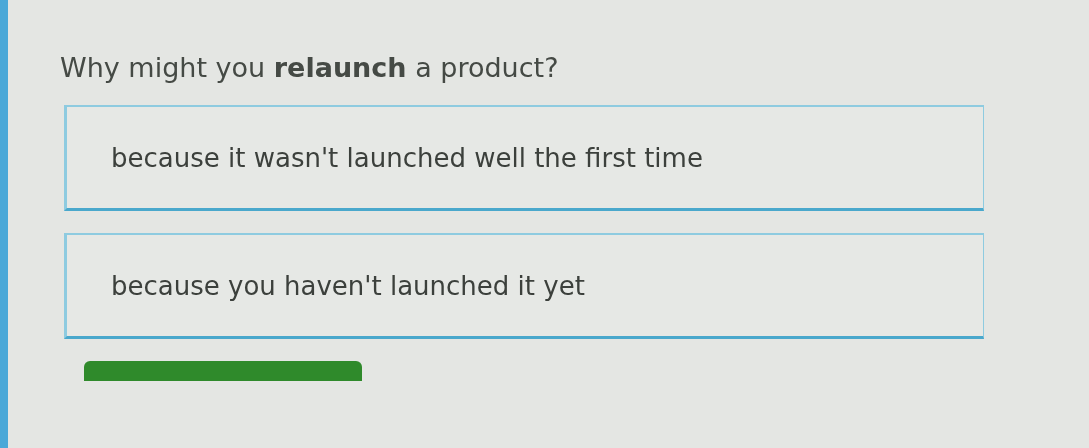 The image size is (1089, 448). Describe the element at coordinates (223, 371) in the screenshot. I see `submit-button` at that location.